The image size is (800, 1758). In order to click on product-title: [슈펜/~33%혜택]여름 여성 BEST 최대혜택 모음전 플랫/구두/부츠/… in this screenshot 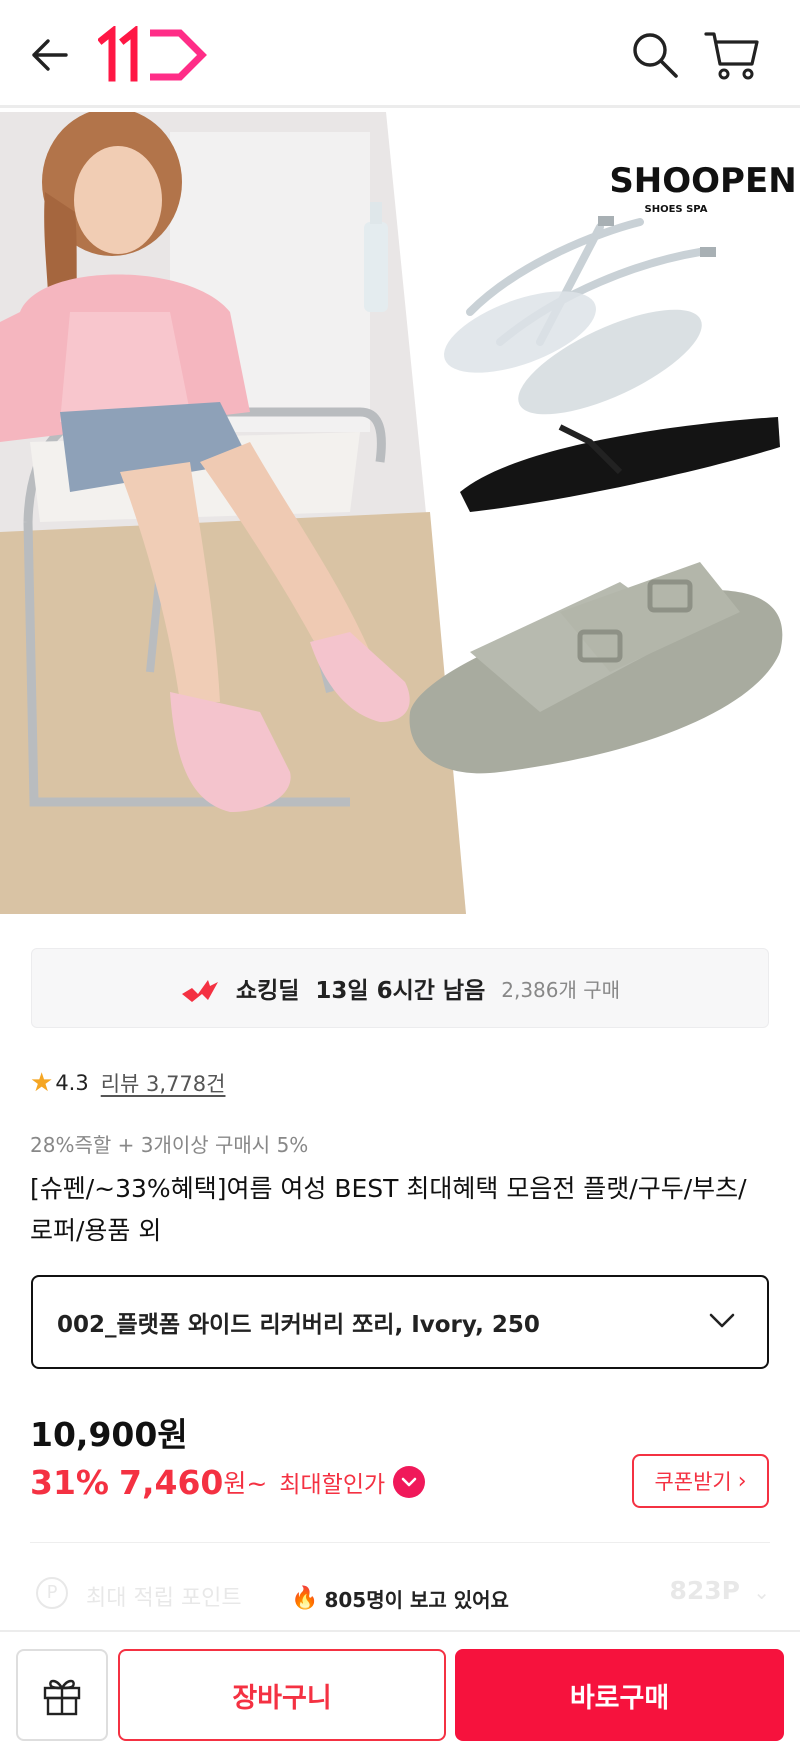, I will do `click(388, 1209)`.